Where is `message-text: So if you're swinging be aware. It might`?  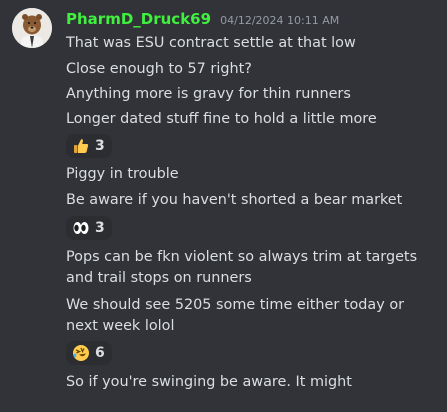 message-text: So if you're swinging be aware. It might is located at coordinates (209, 382).